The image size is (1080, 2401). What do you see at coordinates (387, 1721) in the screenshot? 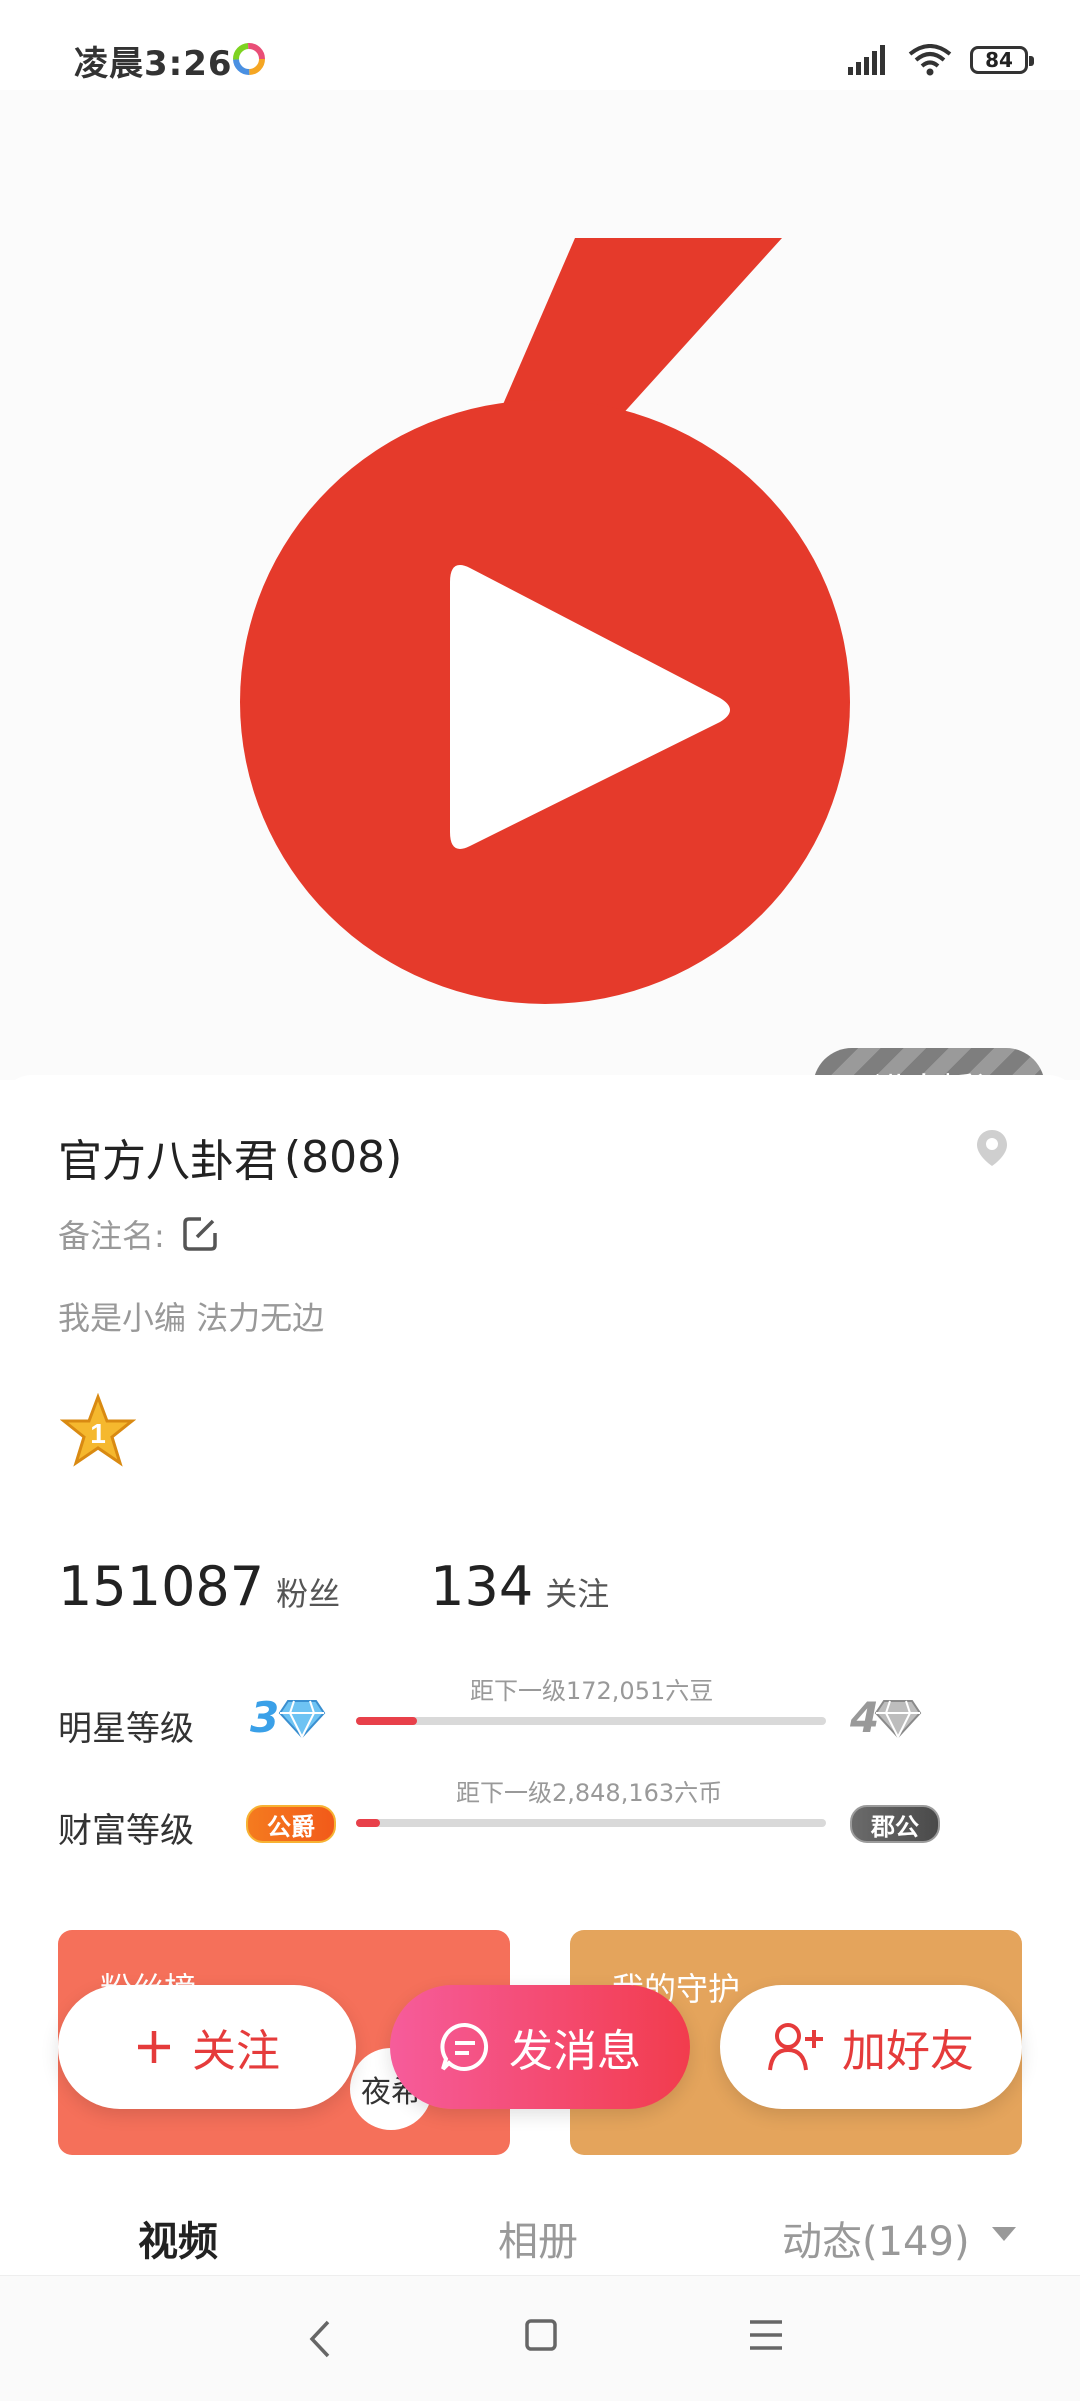
I see `star-level-progress-fill` at bounding box center [387, 1721].